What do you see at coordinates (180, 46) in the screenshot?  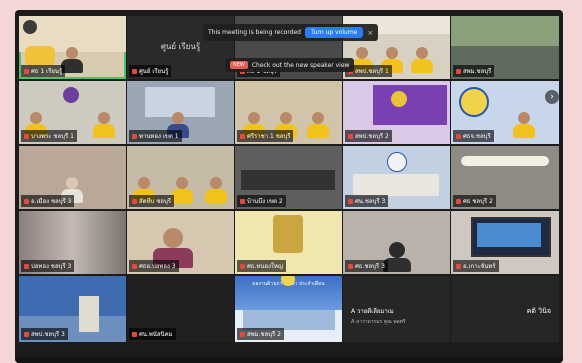 I see `participant-display-name: ศูนย์ เรียนรู้` at bounding box center [180, 46].